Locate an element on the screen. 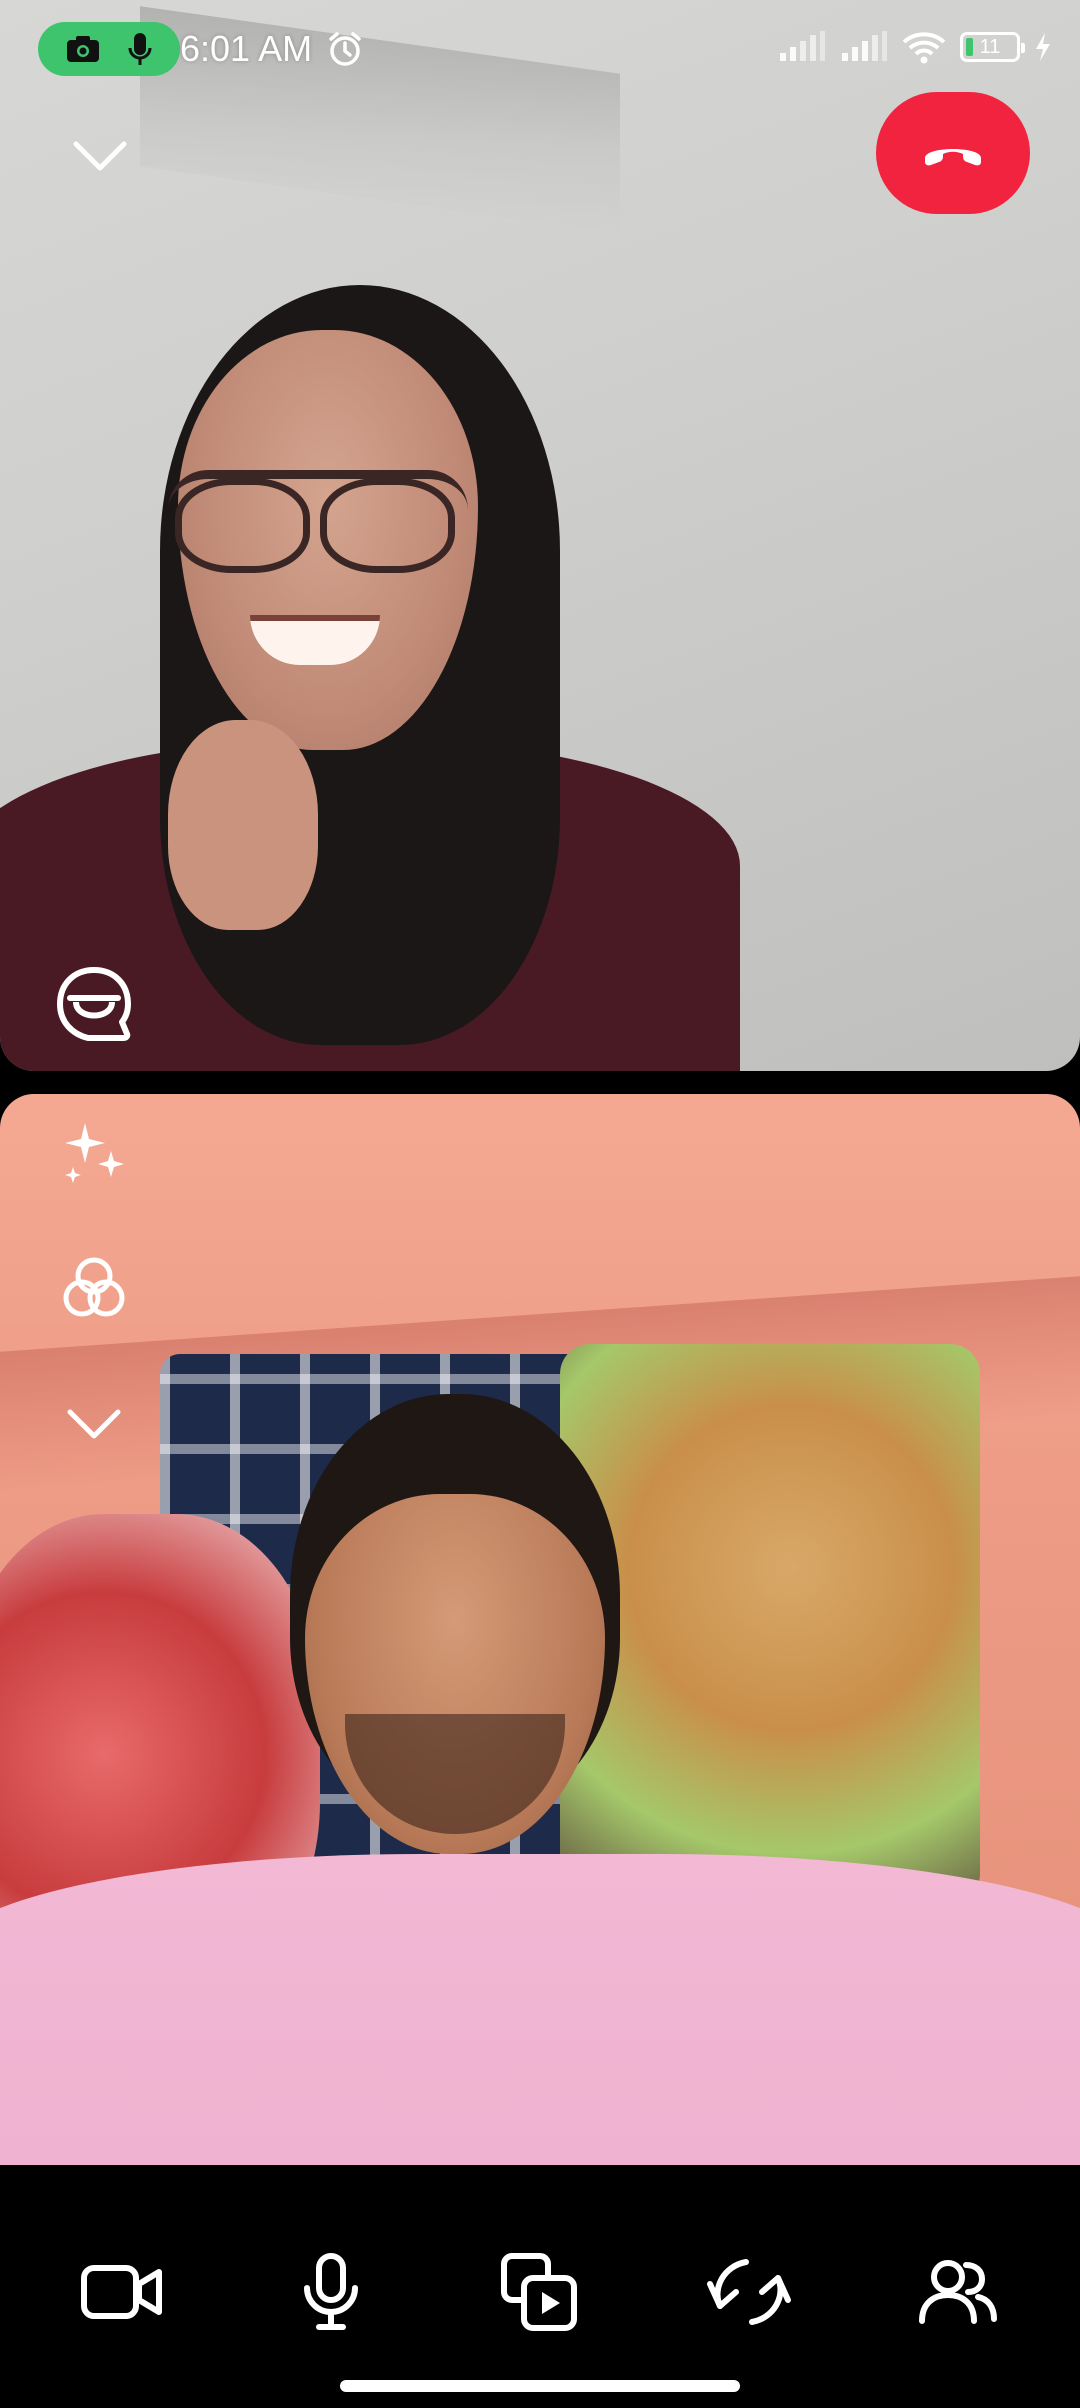  battery-level: 11 is located at coordinates (990, 46).